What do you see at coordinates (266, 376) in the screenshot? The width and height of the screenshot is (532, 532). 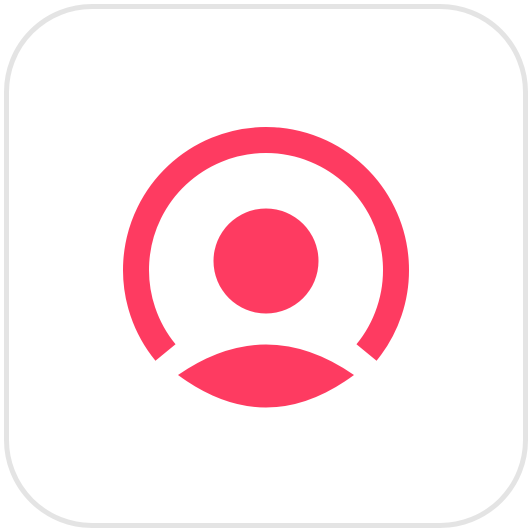 I see `profile-body-shape` at bounding box center [266, 376].